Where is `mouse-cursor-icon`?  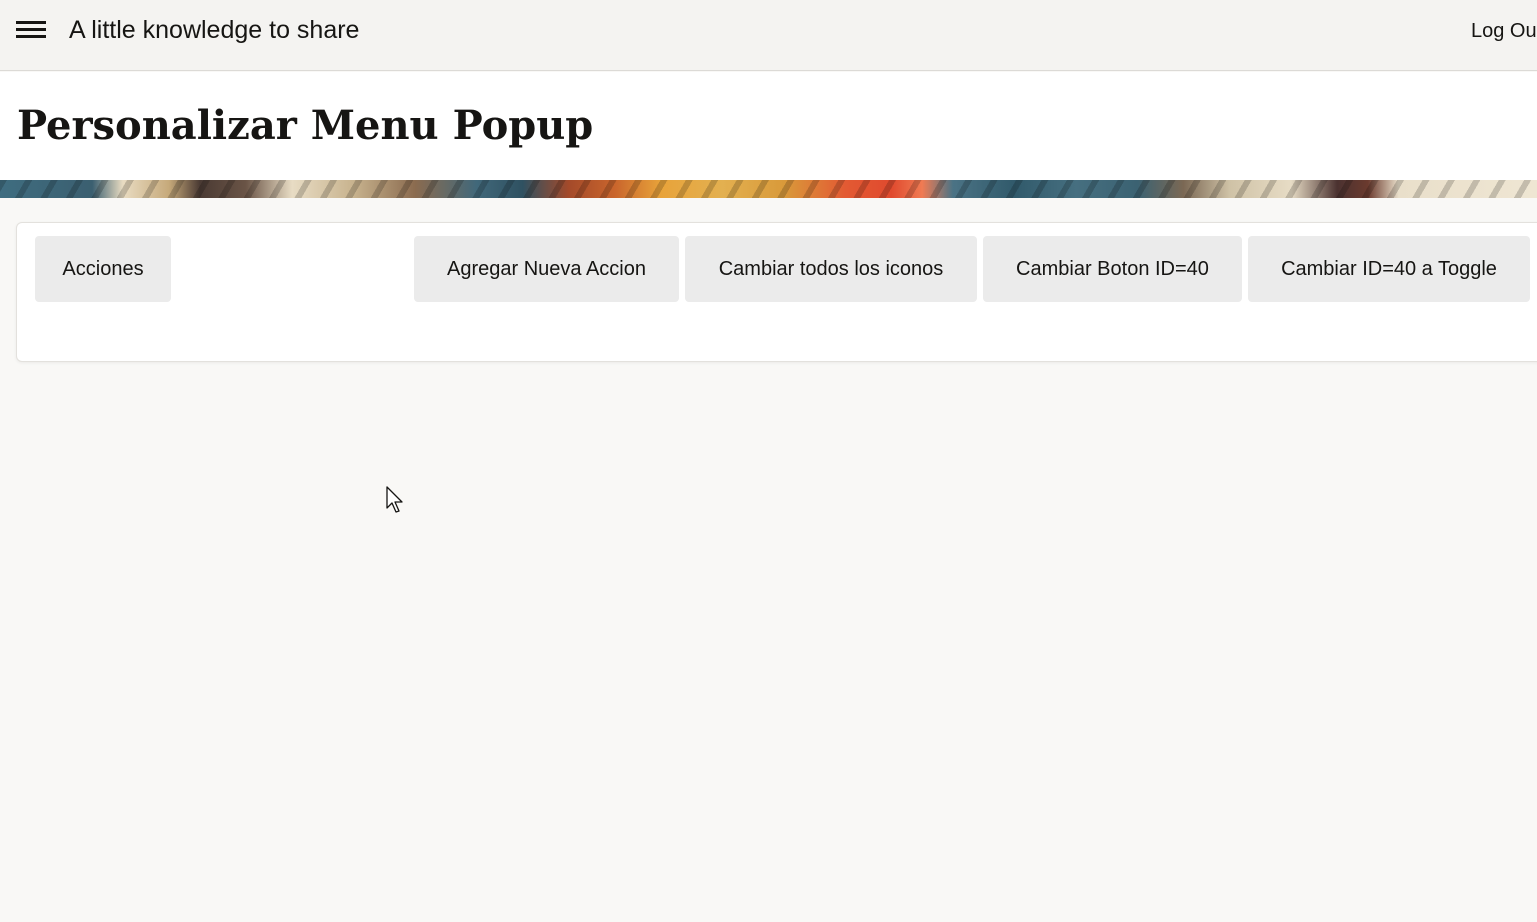
mouse-cursor-icon is located at coordinates (394, 499).